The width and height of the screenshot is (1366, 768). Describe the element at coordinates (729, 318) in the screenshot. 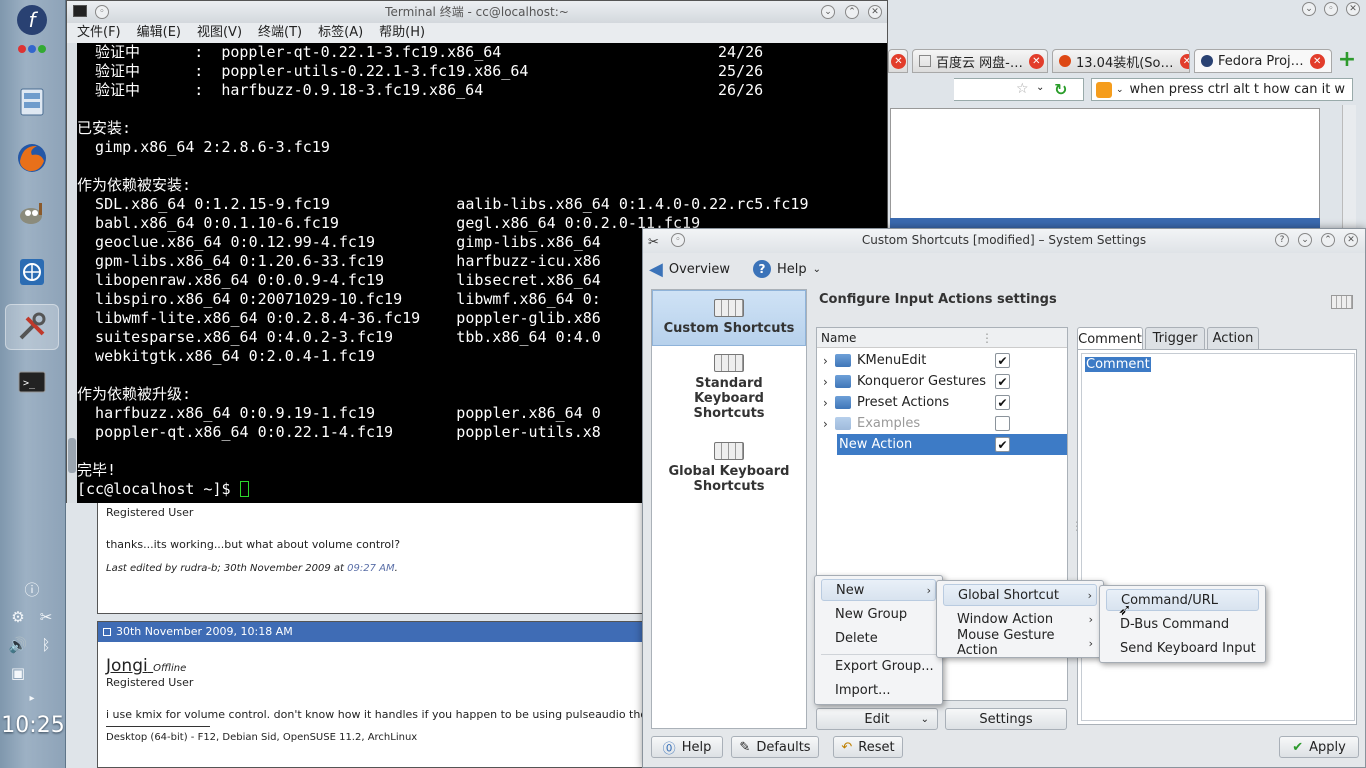

I see `nav-custom-shortcuts: Custom Shortcuts` at that location.